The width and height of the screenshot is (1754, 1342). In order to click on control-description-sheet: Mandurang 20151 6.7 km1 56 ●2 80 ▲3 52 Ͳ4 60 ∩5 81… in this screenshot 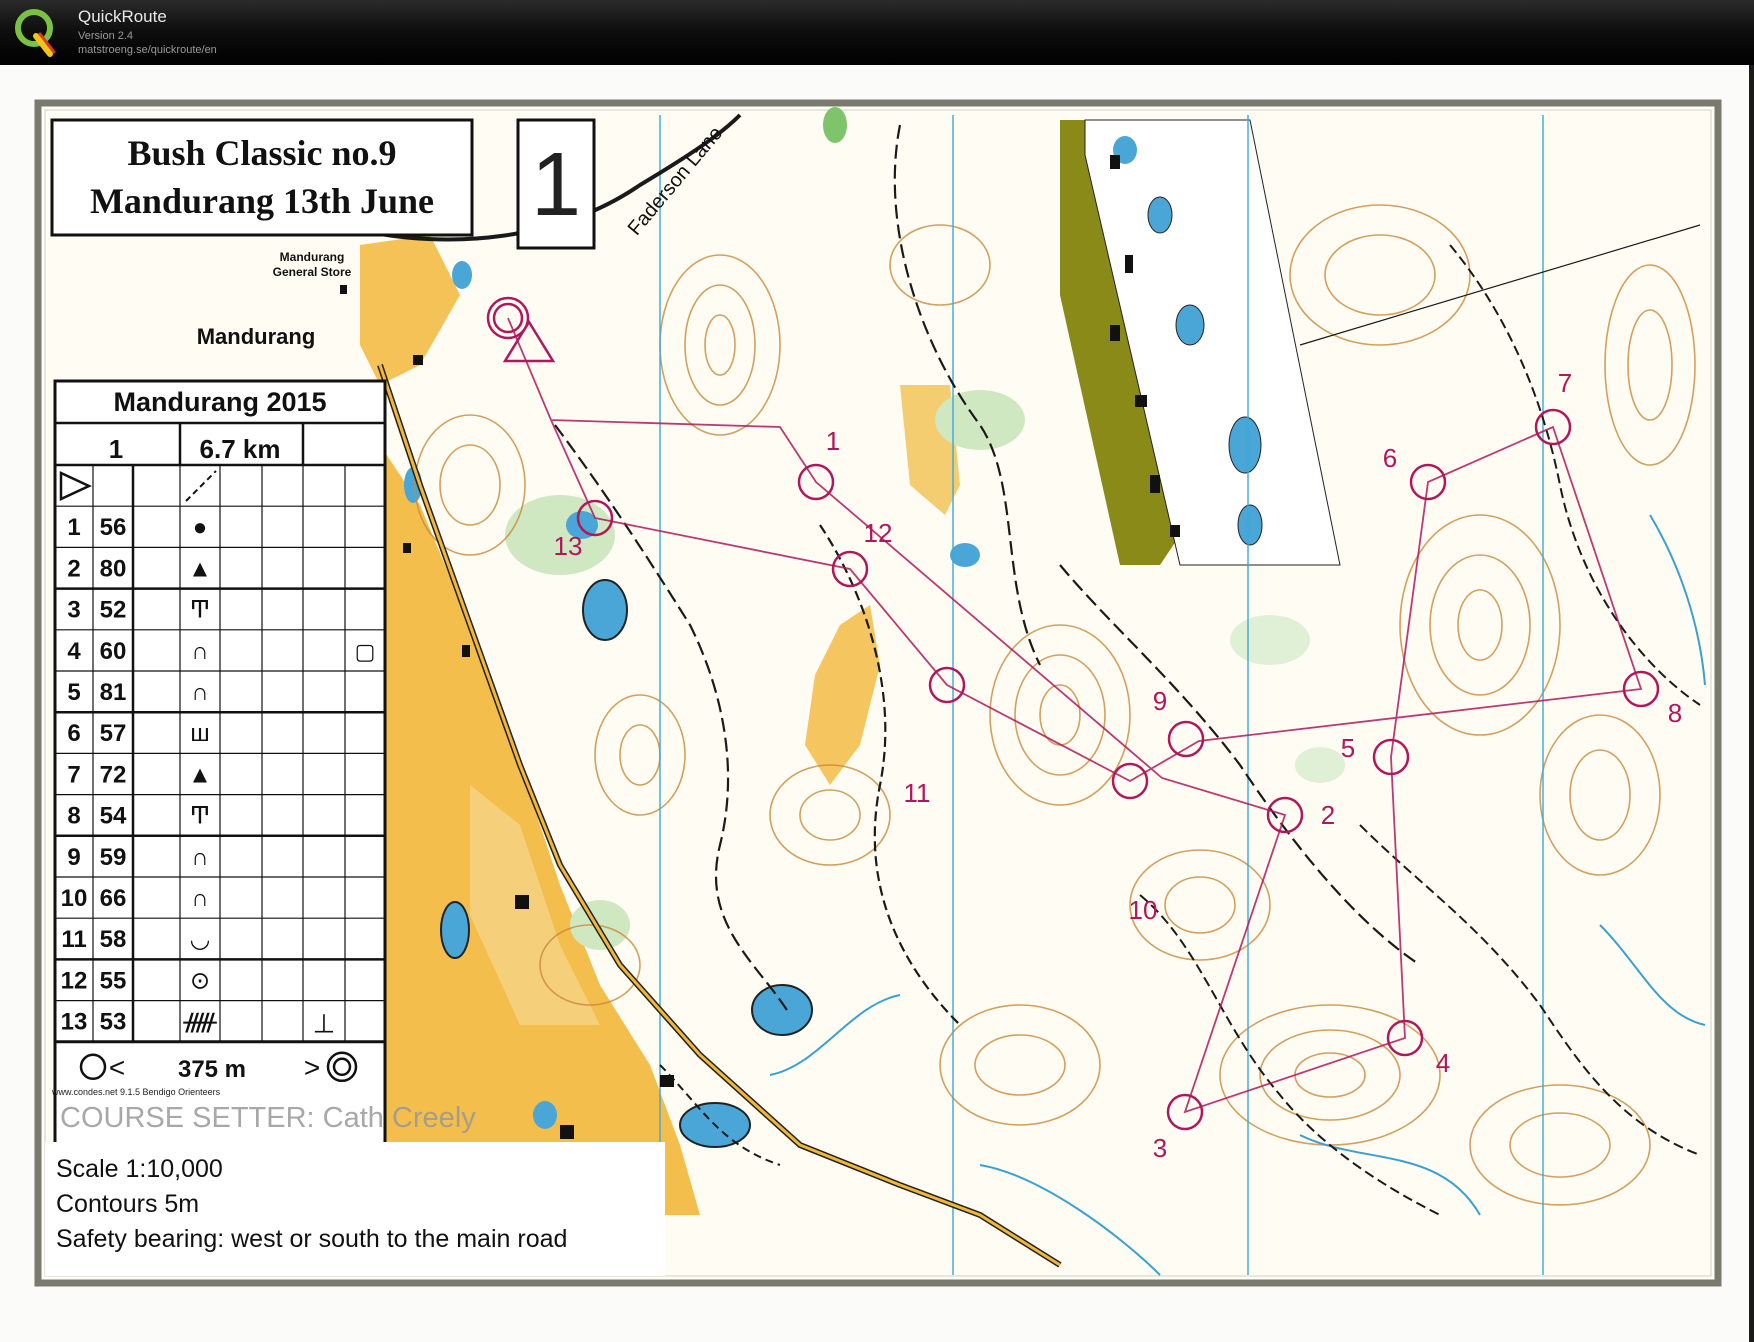, I will do `click(220, 766)`.